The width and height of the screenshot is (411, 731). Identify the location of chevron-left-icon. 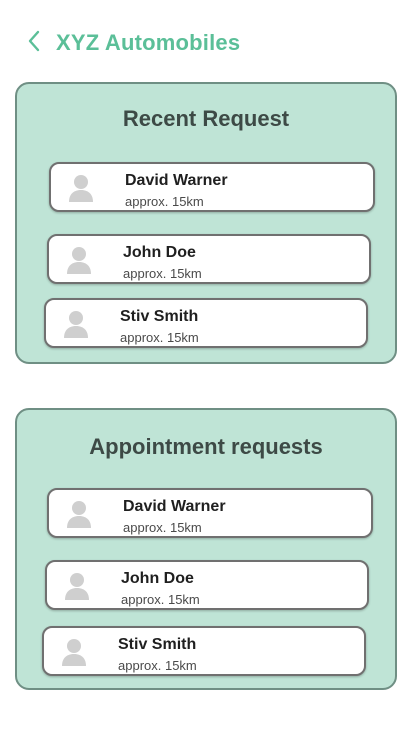
(34, 43).